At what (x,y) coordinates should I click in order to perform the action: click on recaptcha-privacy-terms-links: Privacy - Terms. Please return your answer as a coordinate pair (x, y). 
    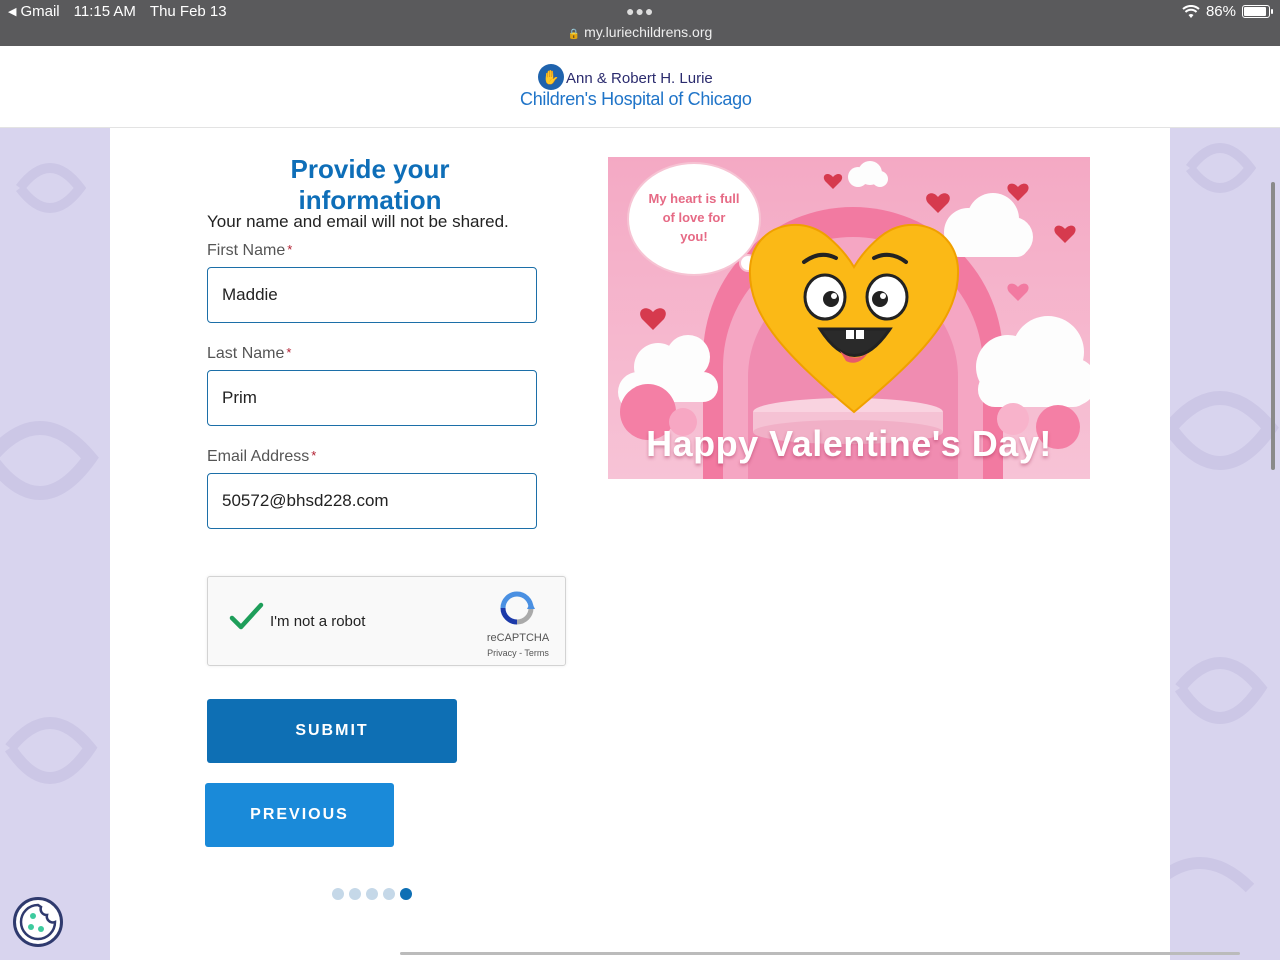
    Looking at the image, I should click on (518, 653).